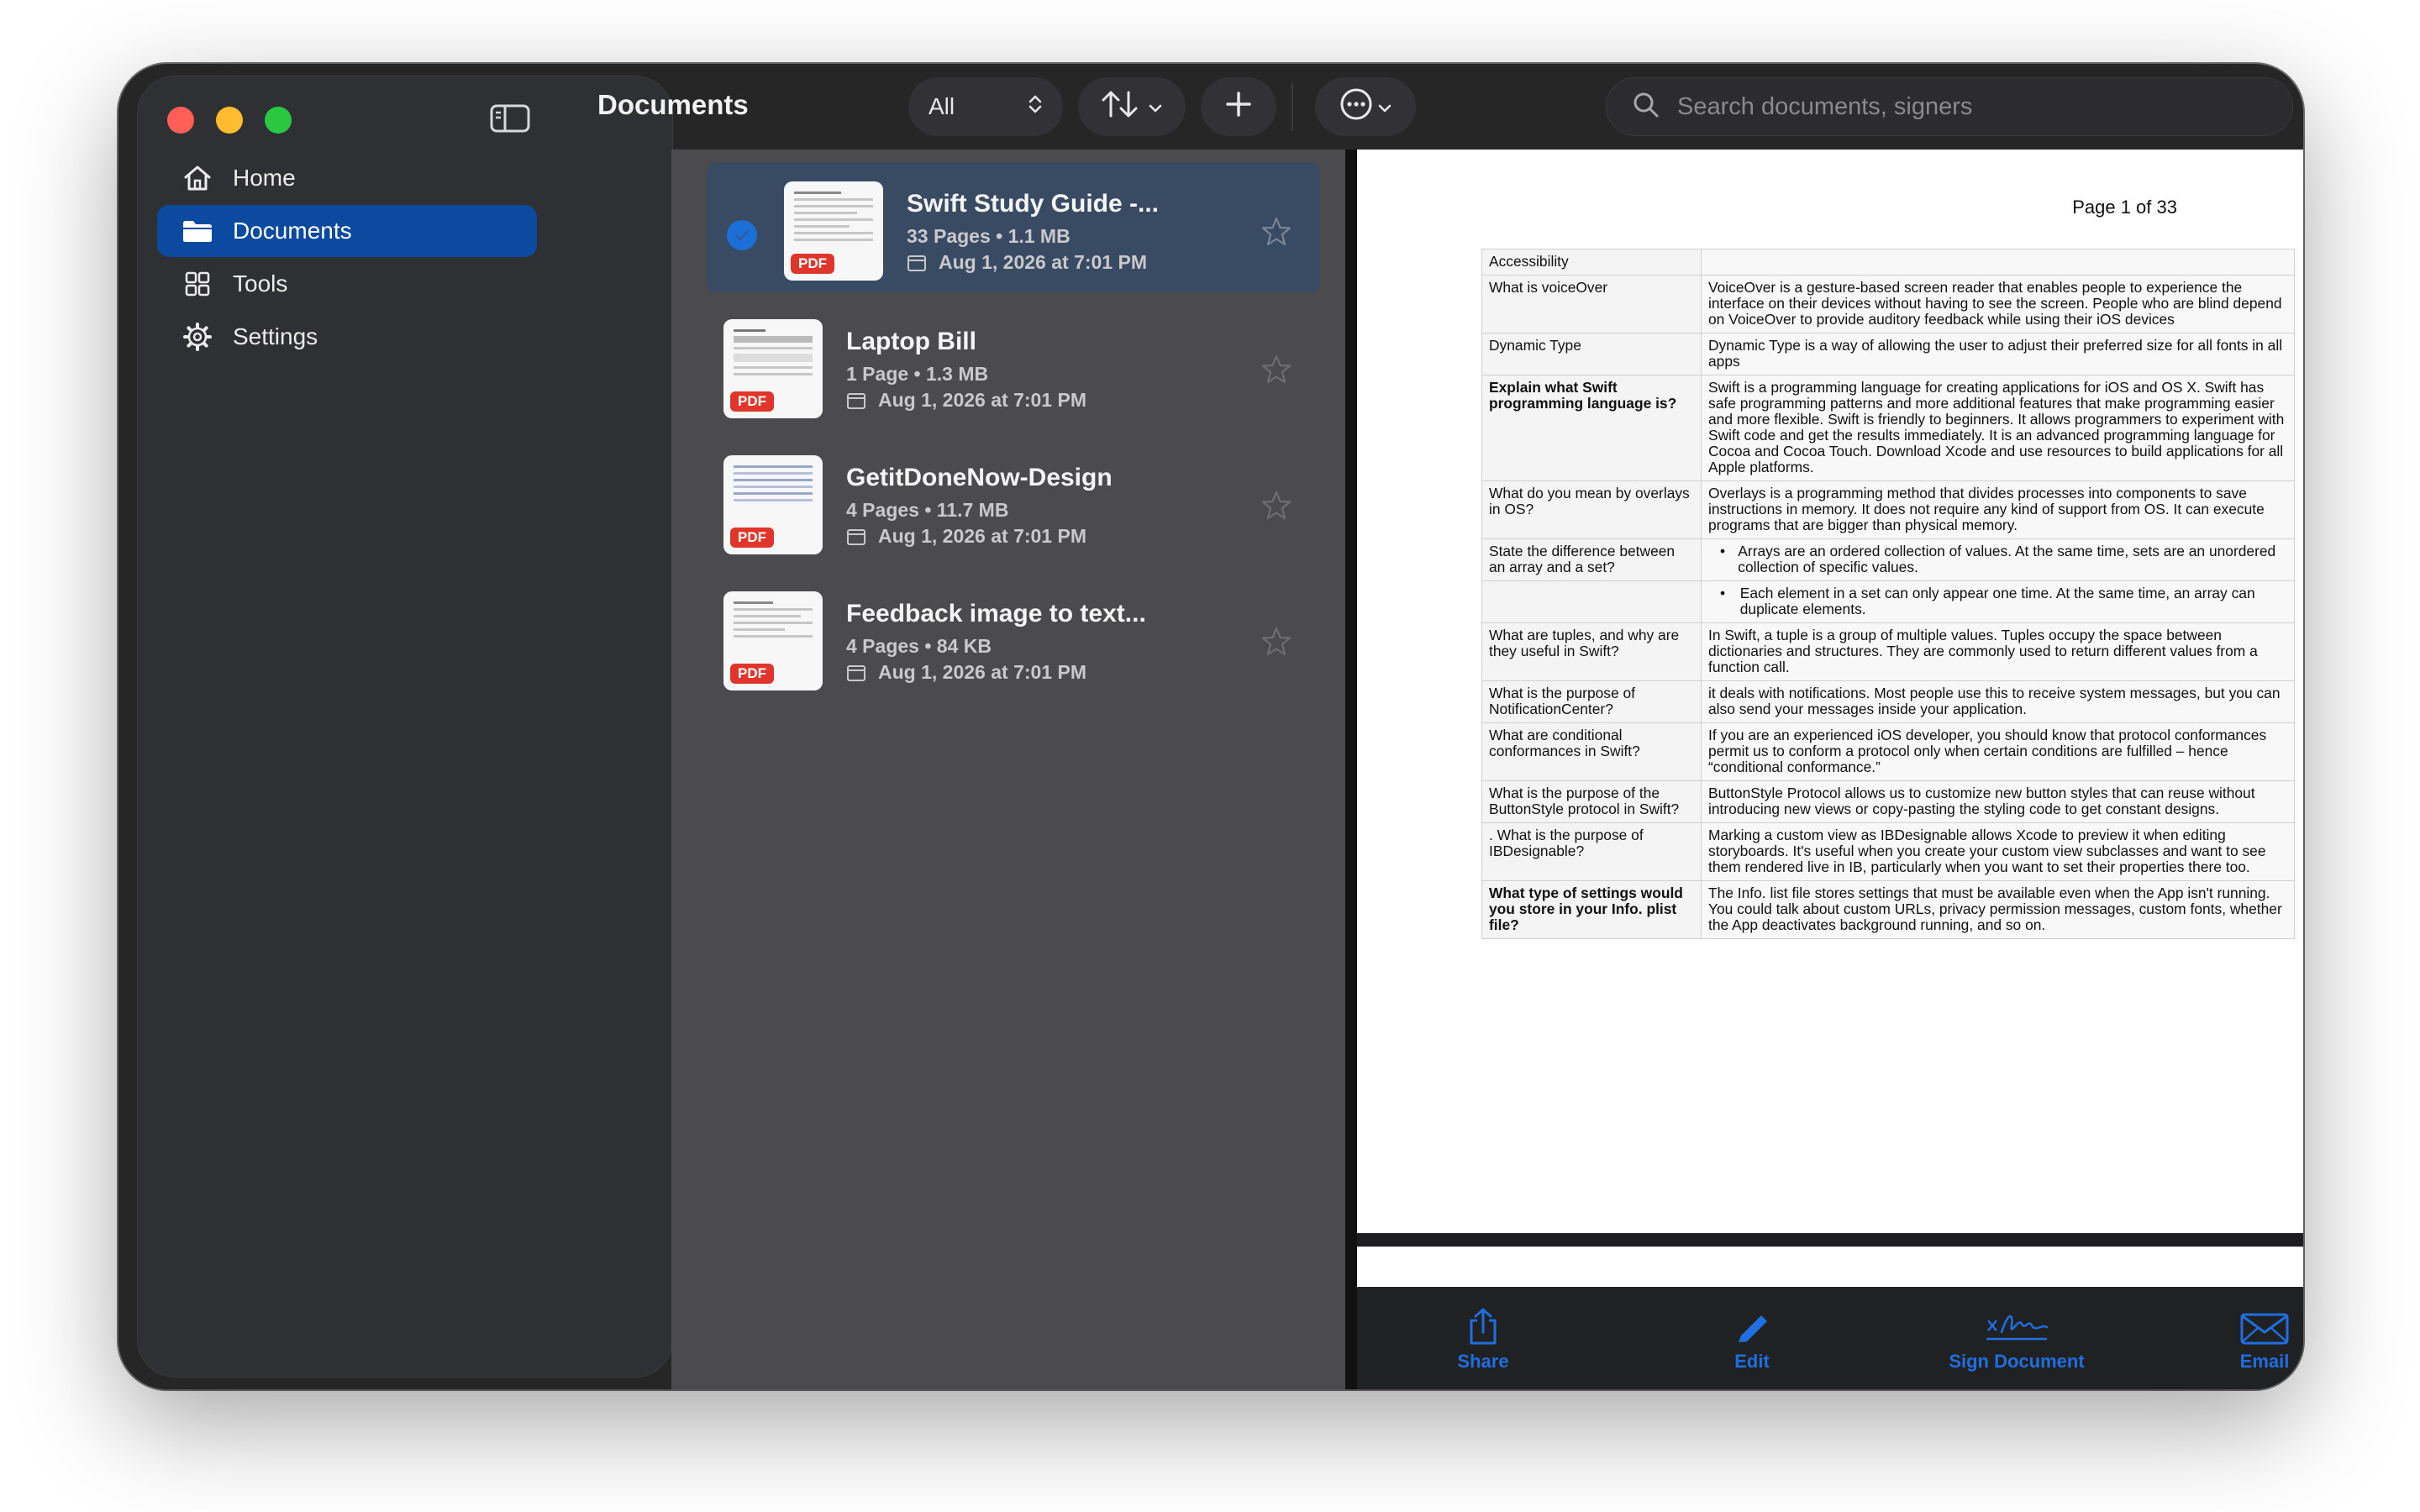 The width and height of the screenshot is (2420, 1512). Describe the element at coordinates (347, 178) in the screenshot. I see `sidebar-item-home: Home` at that location.